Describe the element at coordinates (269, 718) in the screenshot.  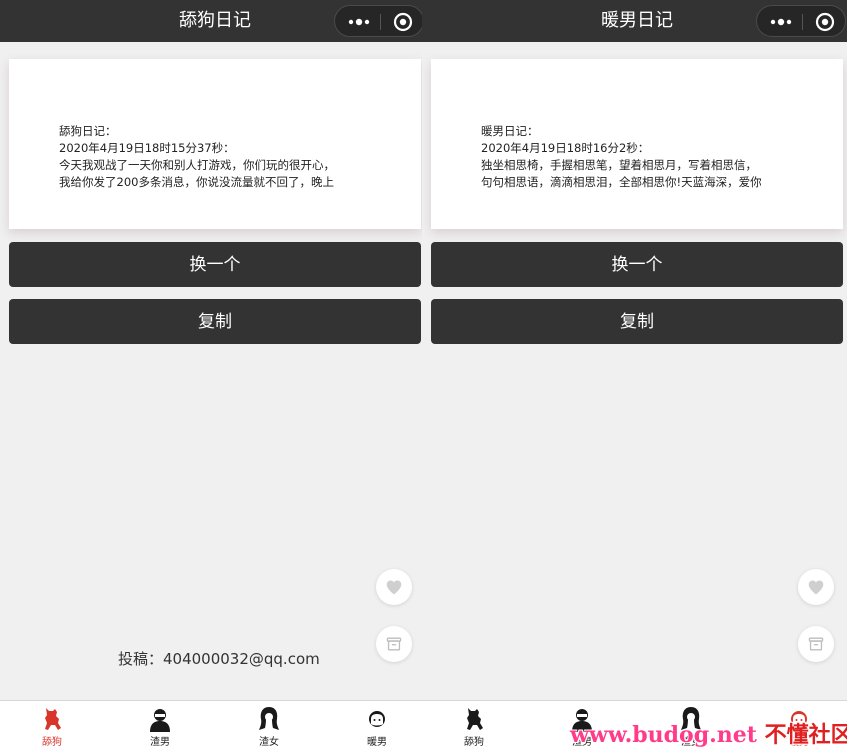
I see `bad-woman-icon` at that location.